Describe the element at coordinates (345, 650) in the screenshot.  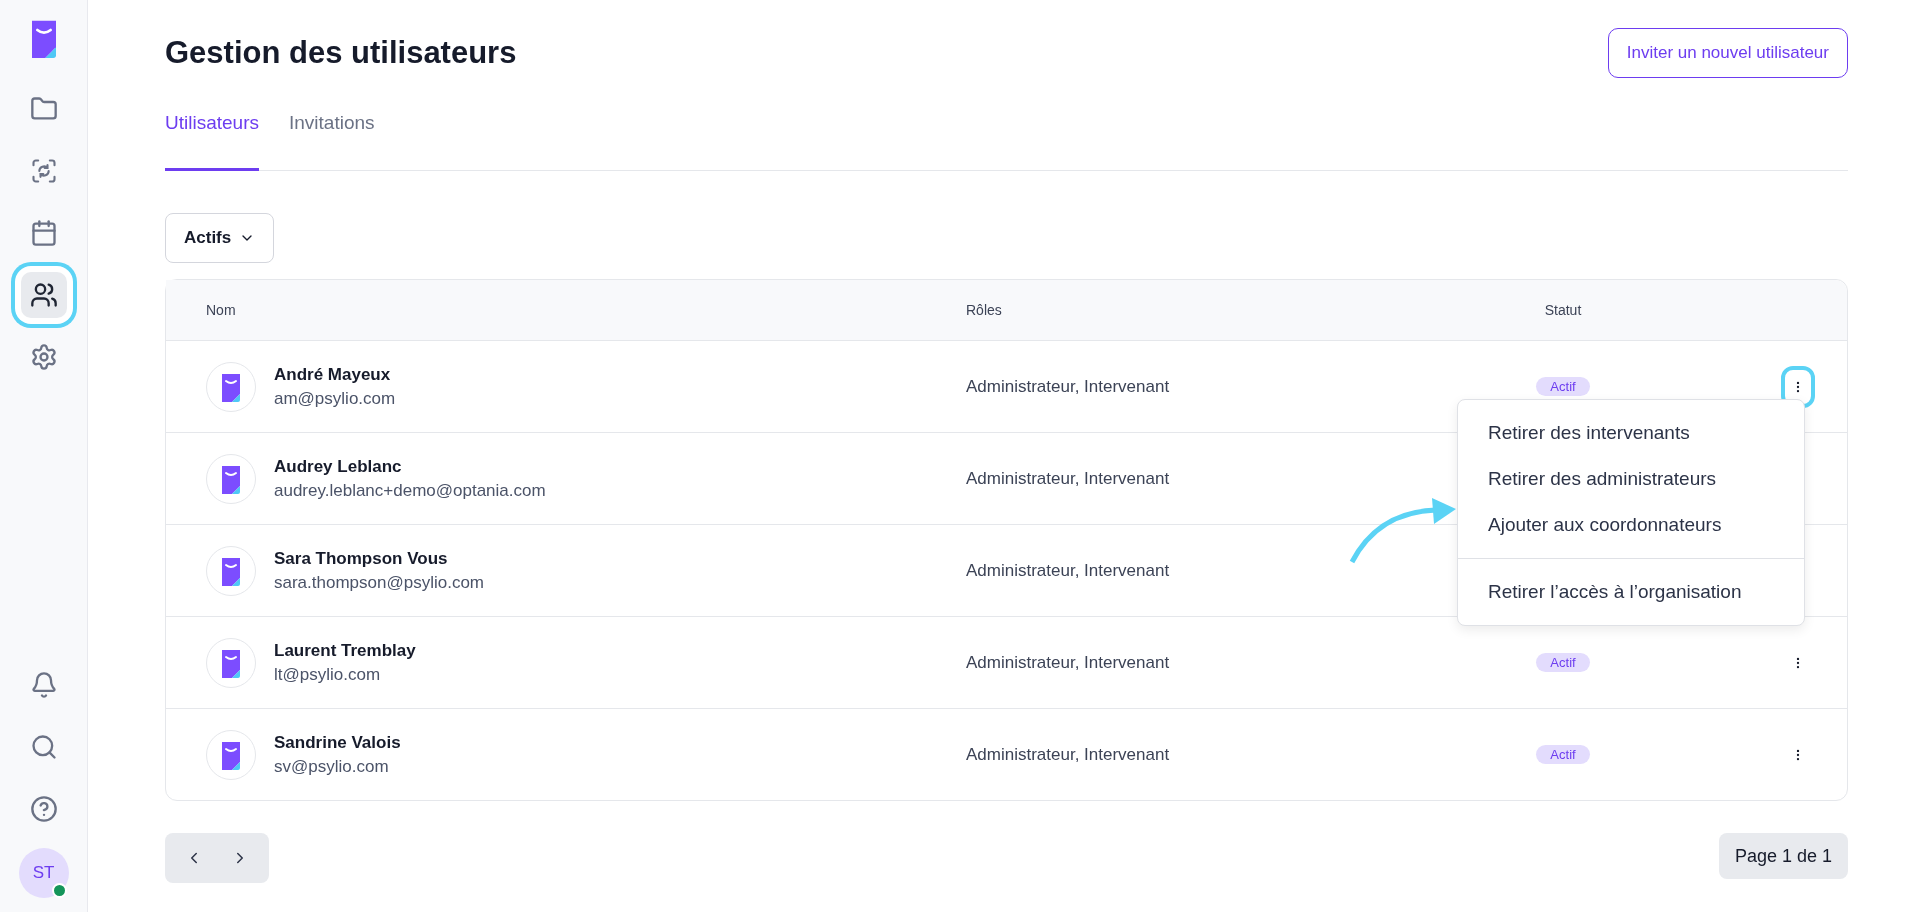
I see `user-name: Laurent Tremblay` at that location.